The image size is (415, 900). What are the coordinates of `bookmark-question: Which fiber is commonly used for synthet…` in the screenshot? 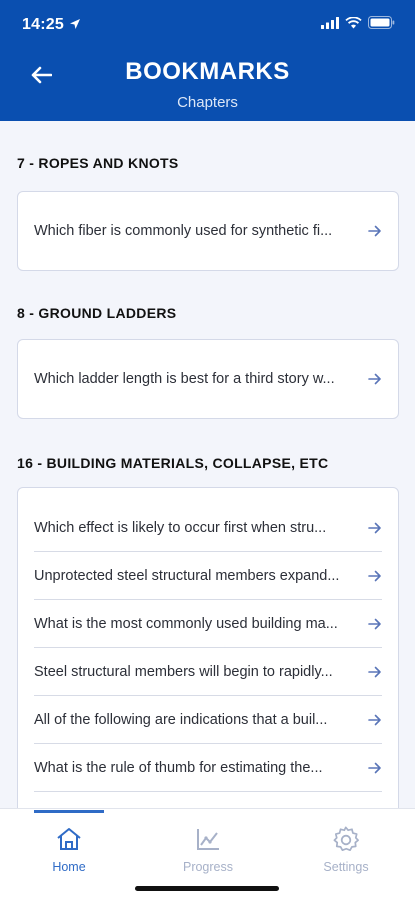 It's located at (183, 231).